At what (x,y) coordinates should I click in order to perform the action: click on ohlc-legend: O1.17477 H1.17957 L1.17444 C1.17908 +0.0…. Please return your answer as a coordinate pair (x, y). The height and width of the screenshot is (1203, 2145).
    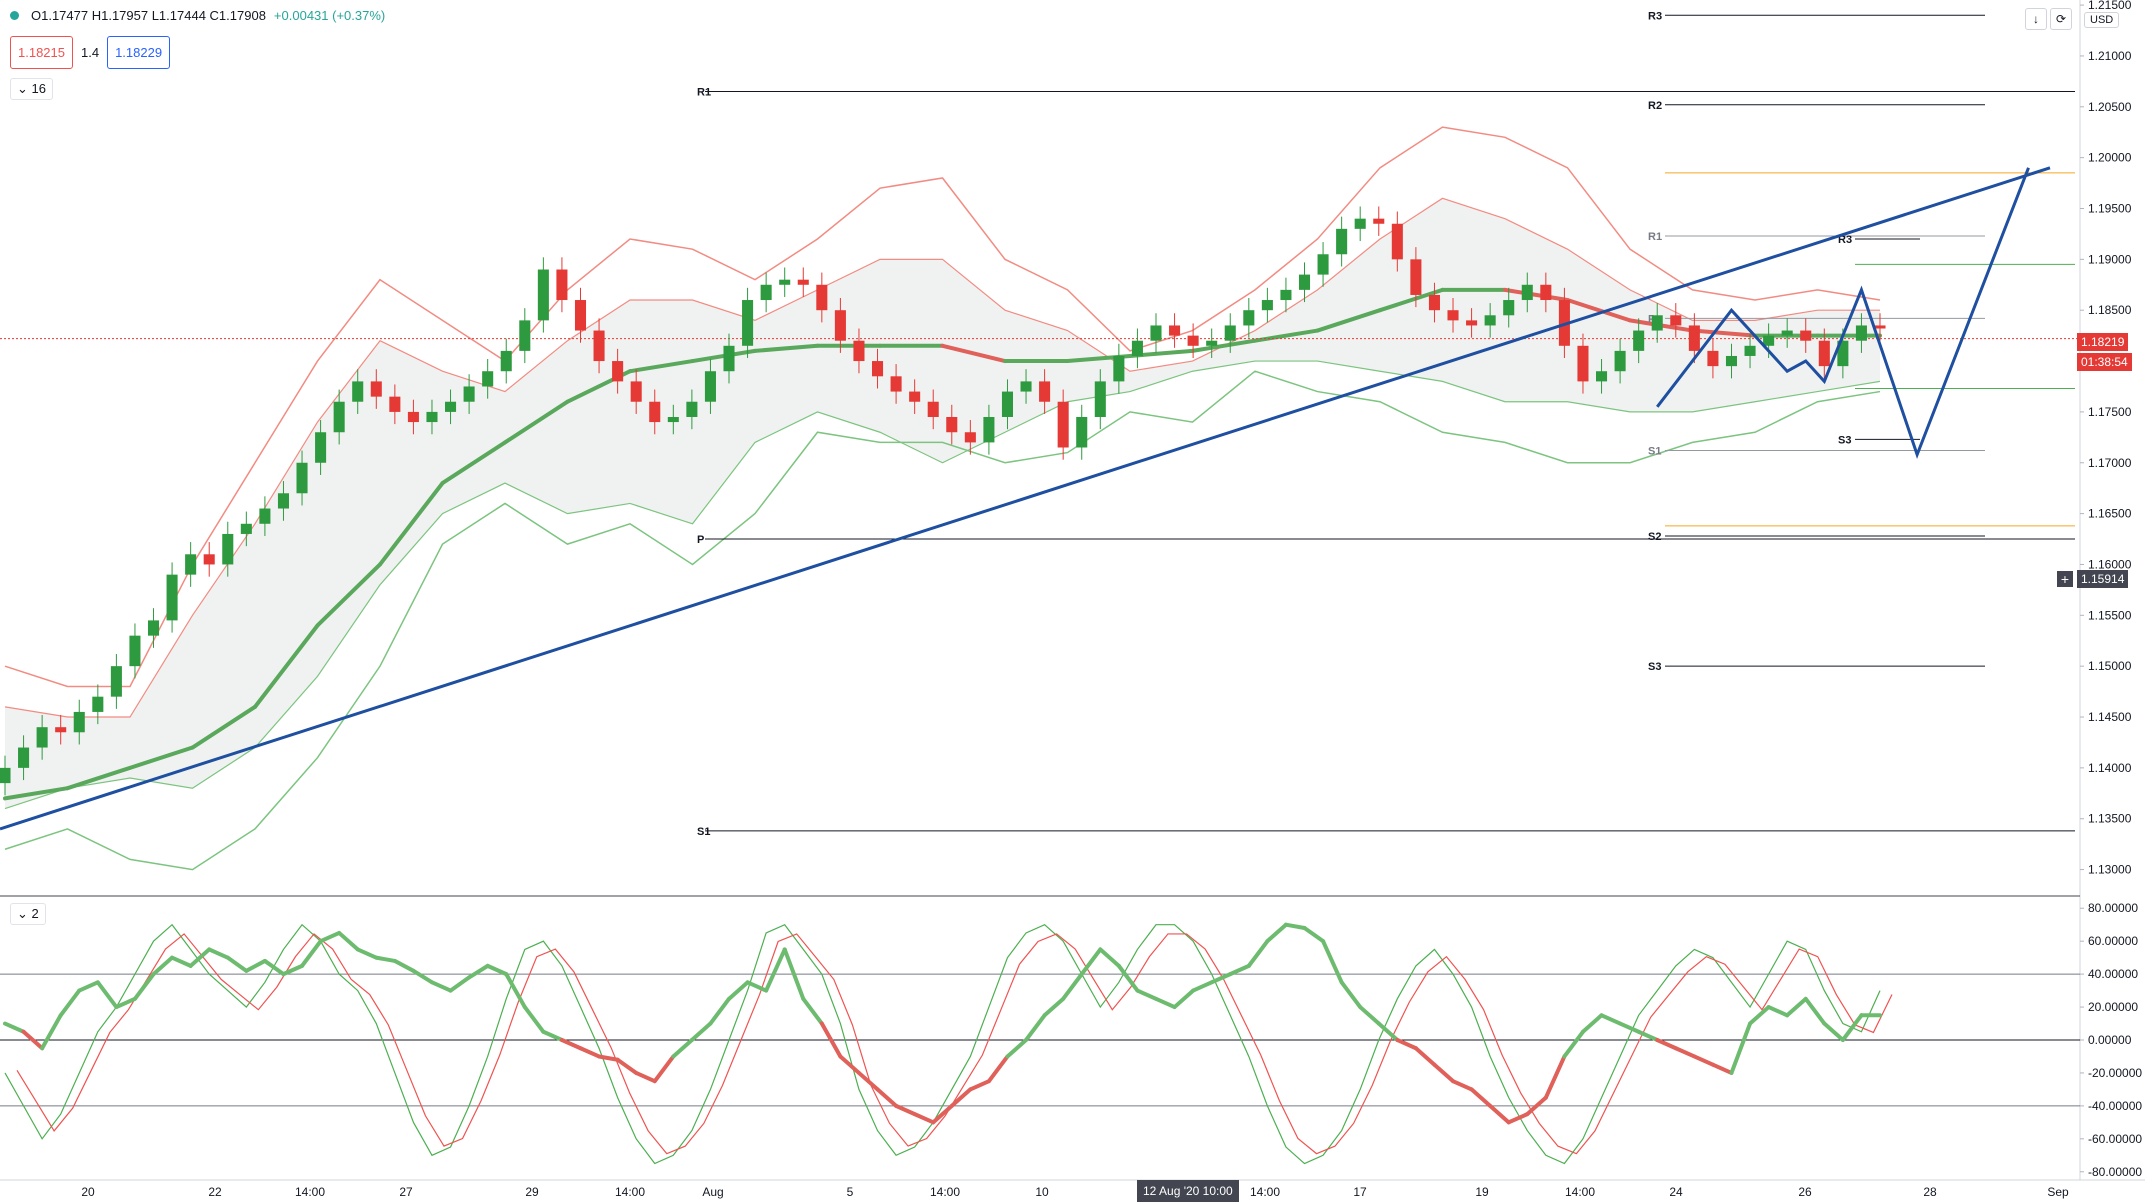
    Looking at the image, I should click on (197, 15).